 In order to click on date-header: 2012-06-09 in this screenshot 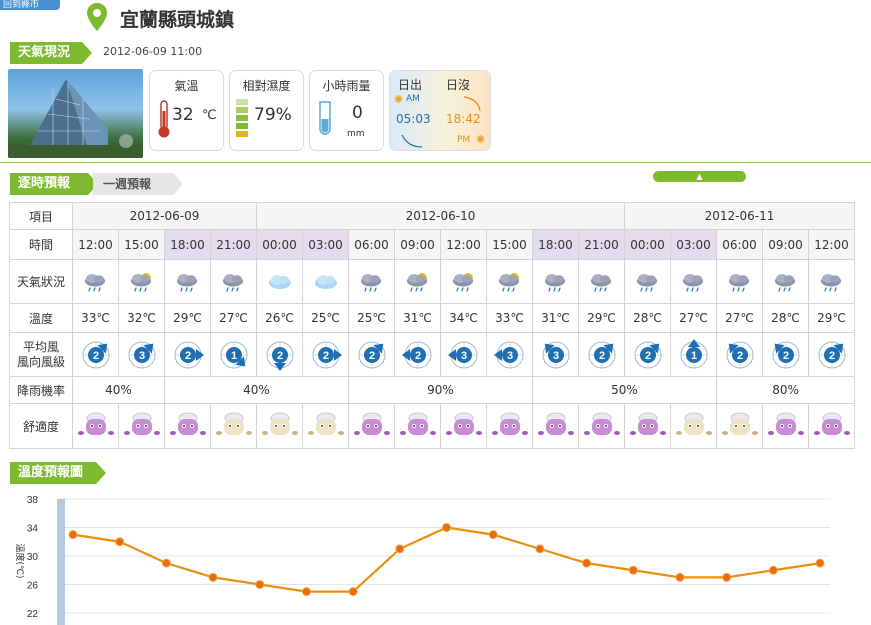, I will do `click(164, 216)`.